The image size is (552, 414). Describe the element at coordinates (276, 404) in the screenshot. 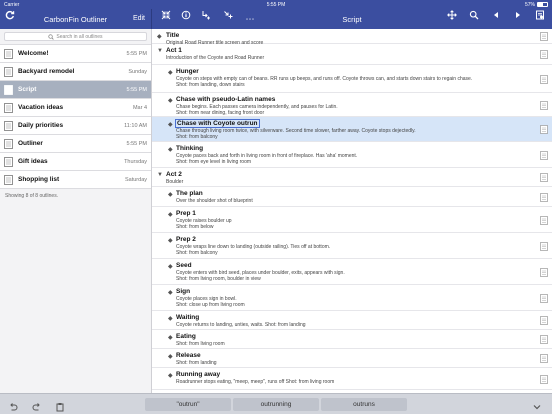

I see `suggestion-2: outrunning` at that location.